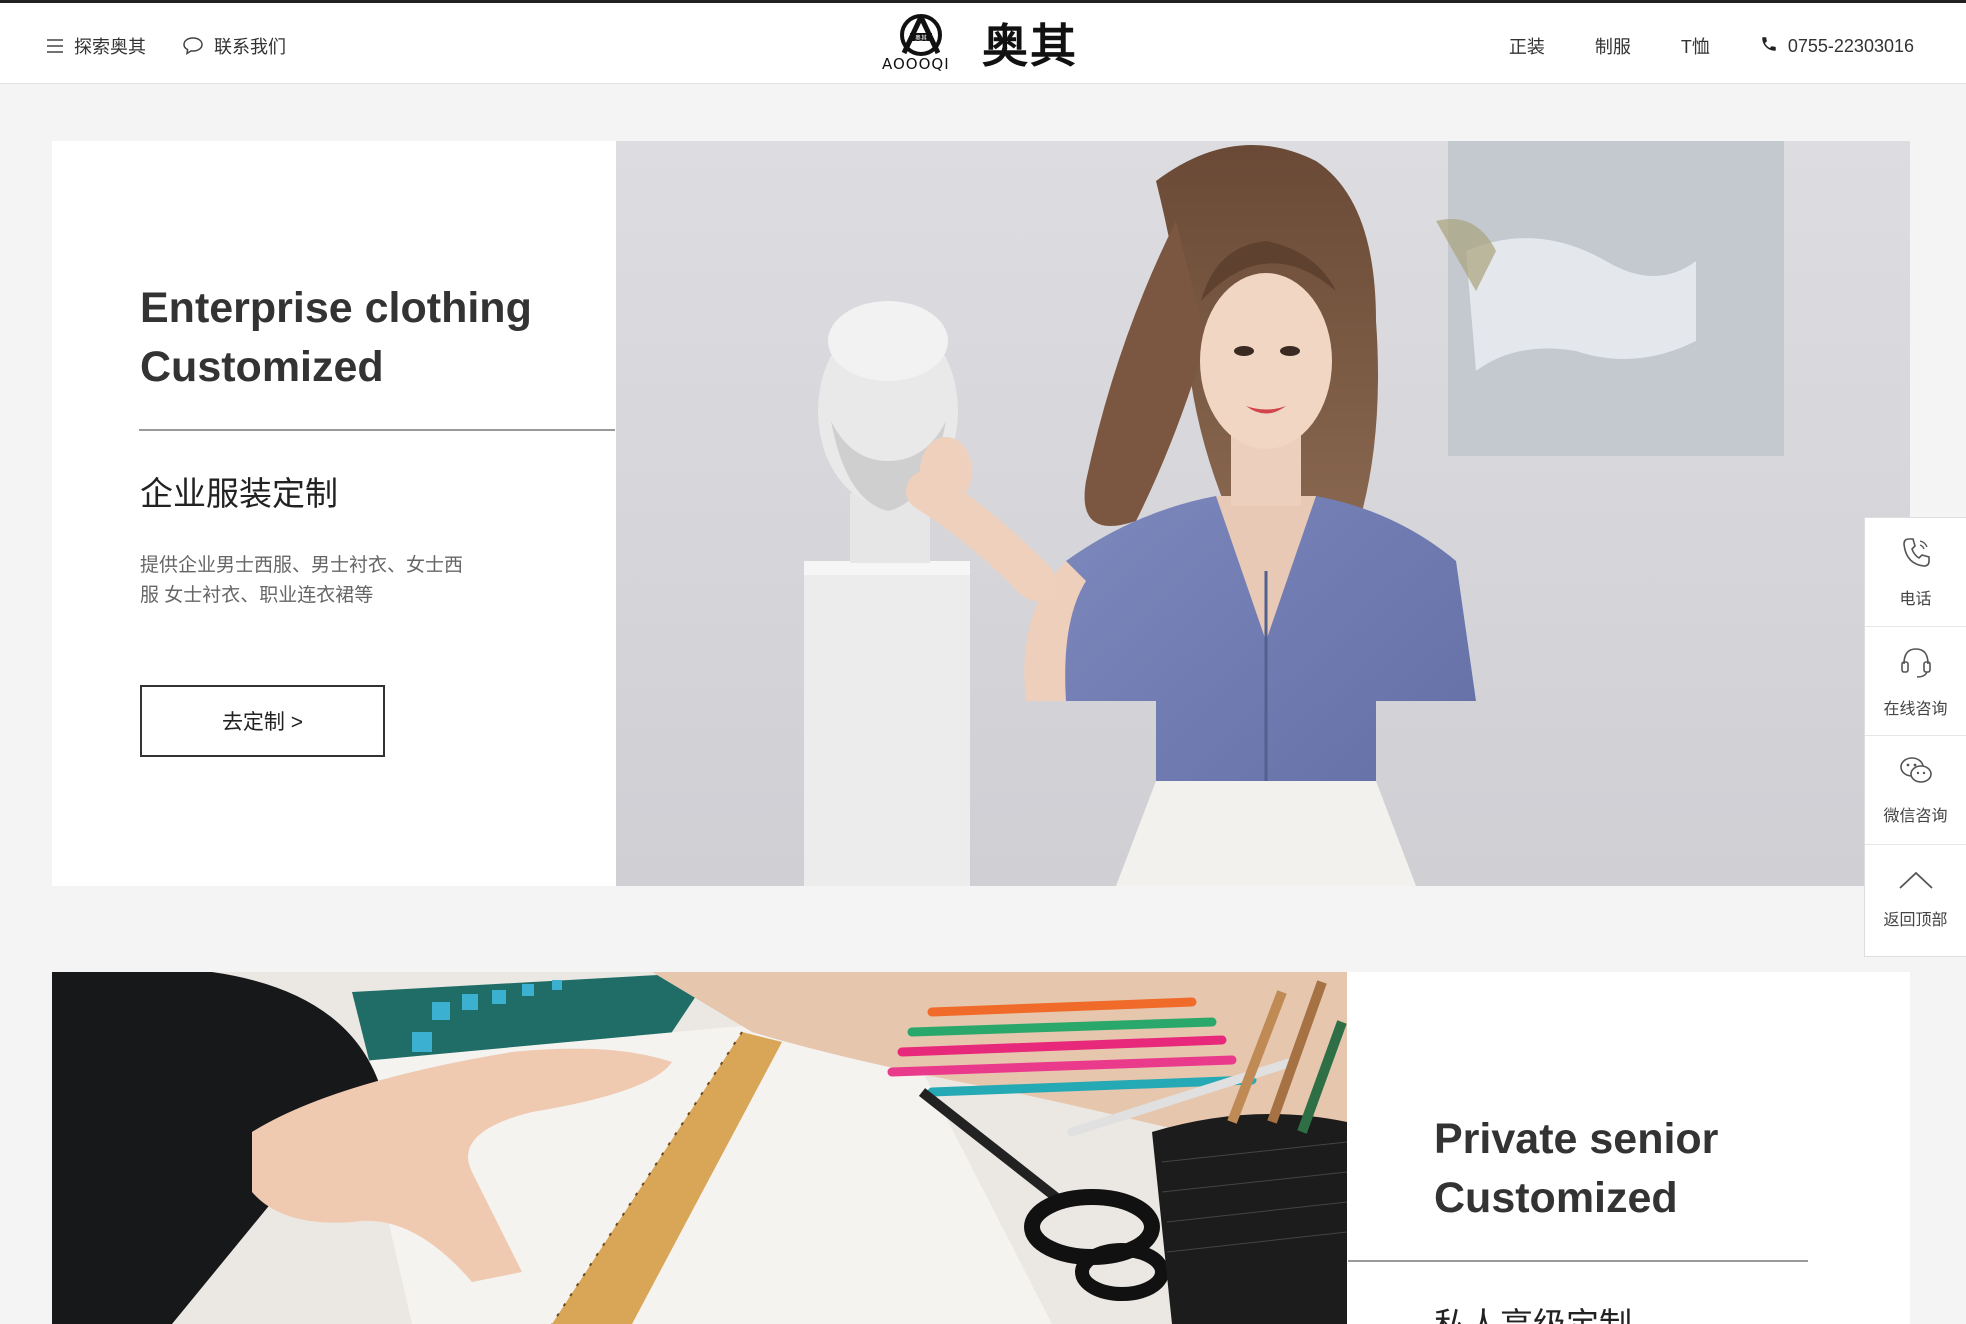 This screenshot has width=1966, height=1324. What do you see at coordinates (302, 565) in the screenshot?
I see `enterprise-desc-line1: 提供企业男士西服、男士衬衣、女士西` at bounding box center [302, 565].